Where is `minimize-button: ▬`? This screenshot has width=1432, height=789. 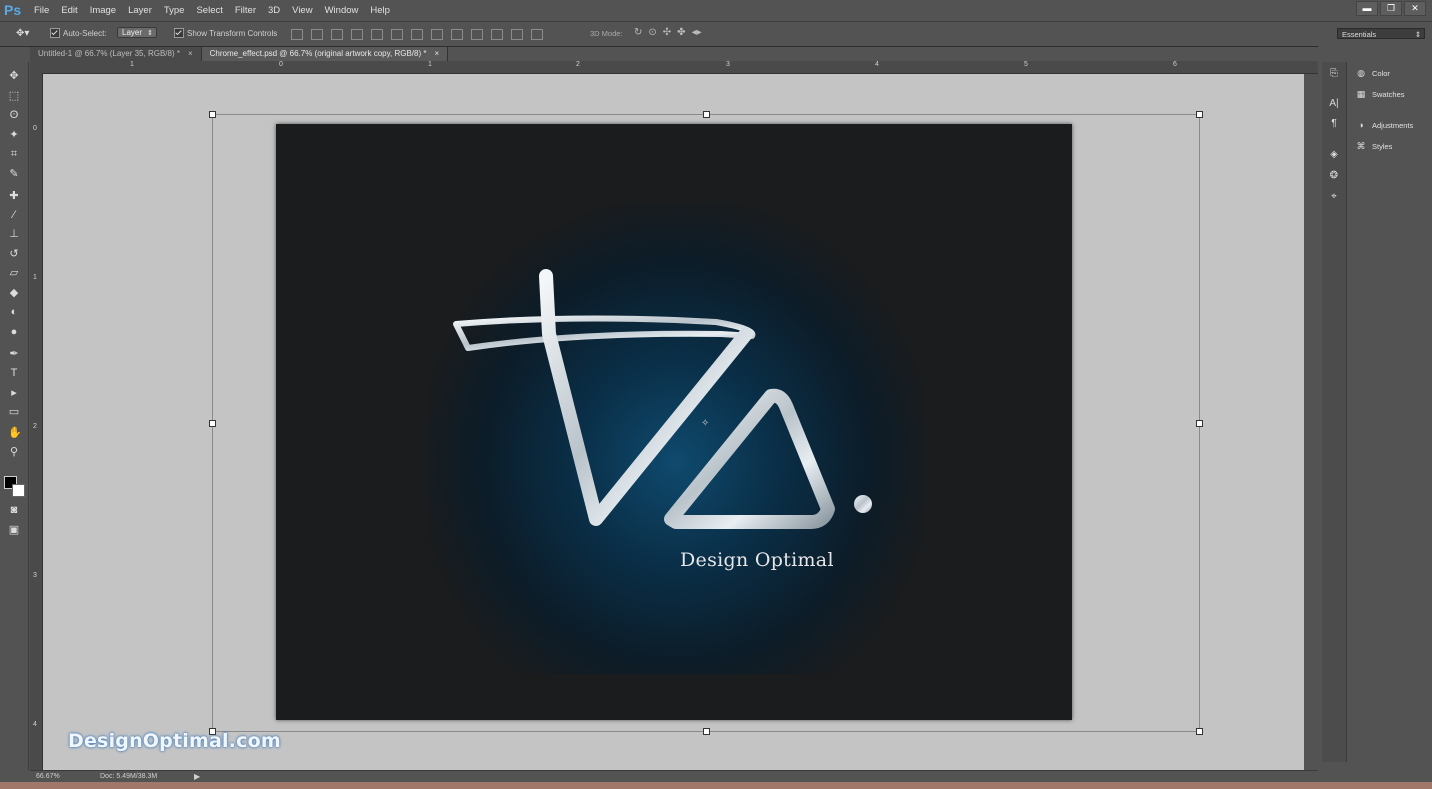
minimize-button: ▬ is located at coordinates (1367, 8).